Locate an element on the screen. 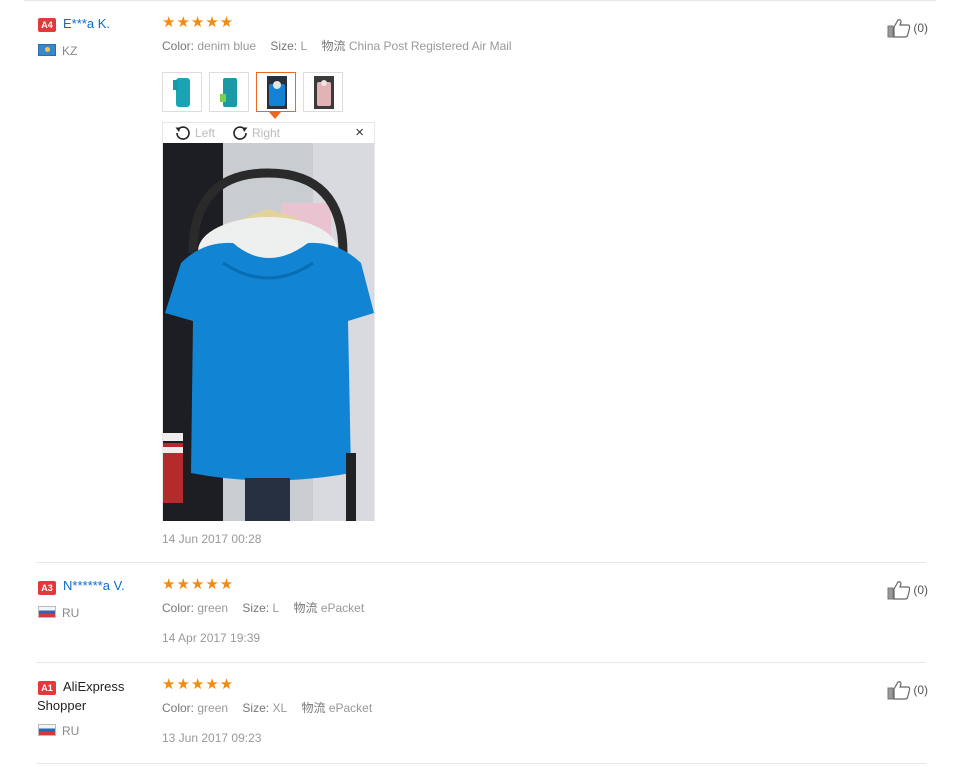  rotate-right-icon is located at coordinates (240, 133).